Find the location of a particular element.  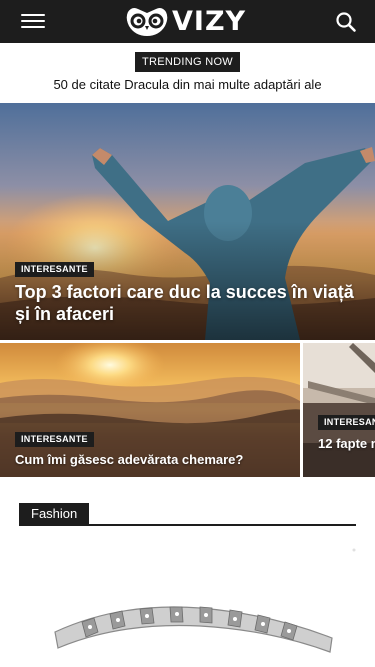

card-title: 12 fapte modul în is located at coordinates (346, 443).